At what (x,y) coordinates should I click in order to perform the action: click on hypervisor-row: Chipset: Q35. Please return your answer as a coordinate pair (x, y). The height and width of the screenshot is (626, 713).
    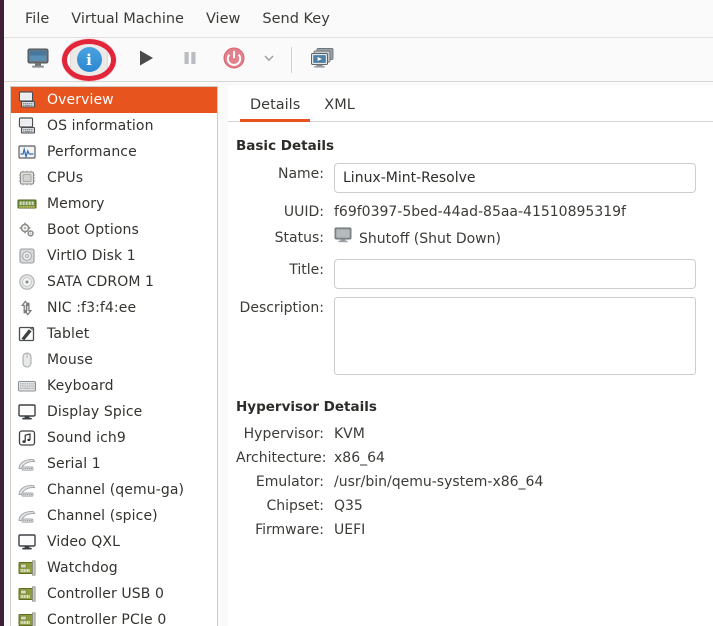
    Looking at the image, I should click on (470, 506).